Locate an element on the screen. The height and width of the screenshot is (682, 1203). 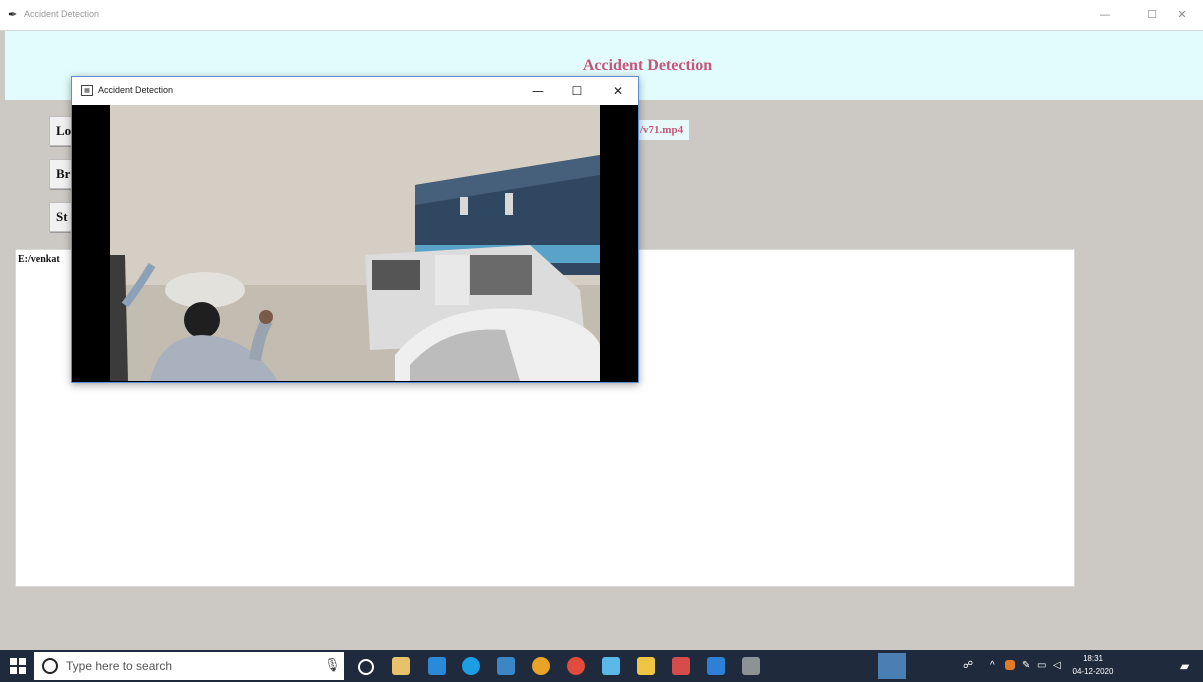
app-icon-blue is located at coordinates (506, 666).